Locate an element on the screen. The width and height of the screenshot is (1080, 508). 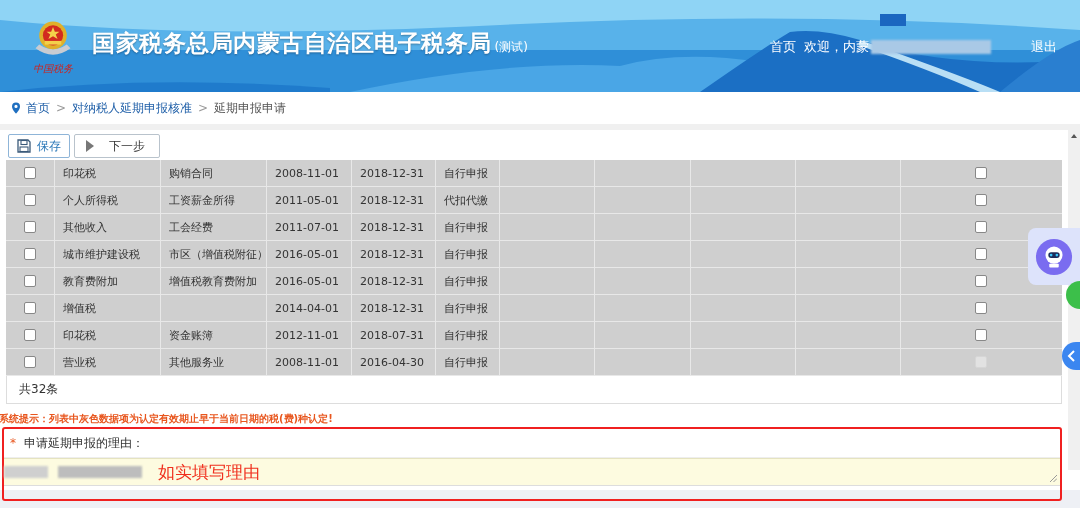
location-pin-icon is located at coordinates (16, 108).